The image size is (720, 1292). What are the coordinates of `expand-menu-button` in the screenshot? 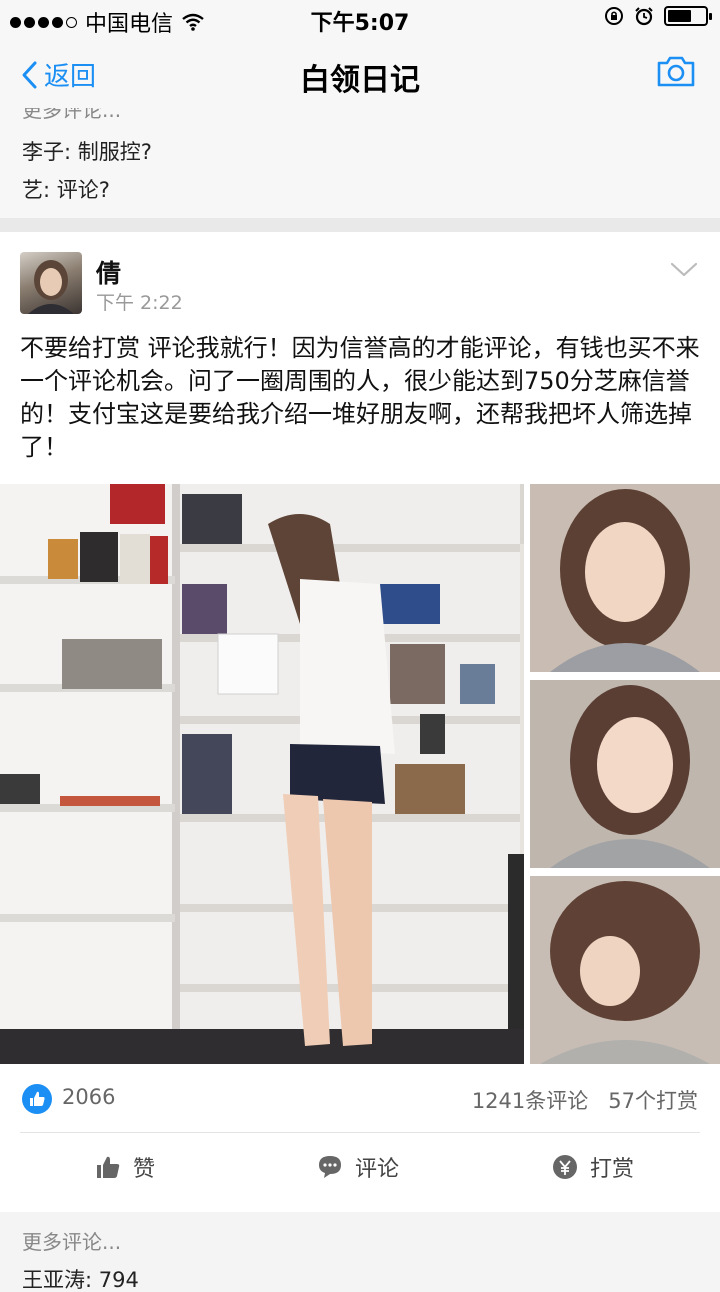 It's located at (684, 272).